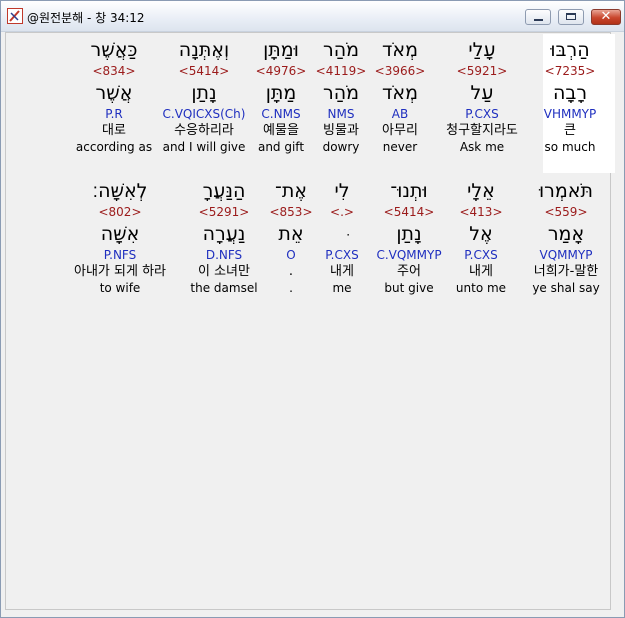  I want to click on close-button: ✕, so click(606, 17).